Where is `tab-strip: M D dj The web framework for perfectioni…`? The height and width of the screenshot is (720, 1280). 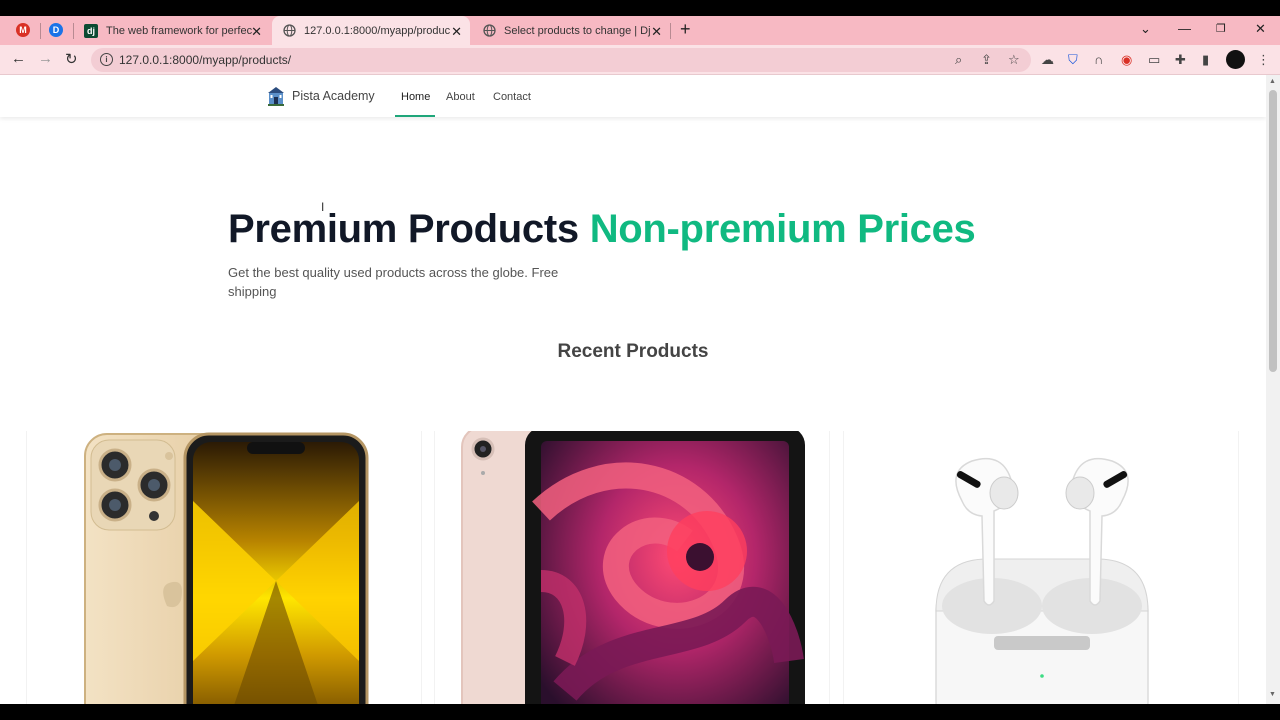 tab-strip: M D dj The web framework for perfectioni… is located at coordinates (640, 30).